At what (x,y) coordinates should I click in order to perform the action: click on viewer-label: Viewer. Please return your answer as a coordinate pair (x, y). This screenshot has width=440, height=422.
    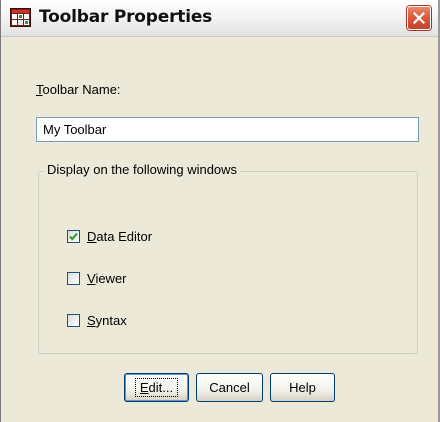
    Looking at the image, I should click on (107, 278).